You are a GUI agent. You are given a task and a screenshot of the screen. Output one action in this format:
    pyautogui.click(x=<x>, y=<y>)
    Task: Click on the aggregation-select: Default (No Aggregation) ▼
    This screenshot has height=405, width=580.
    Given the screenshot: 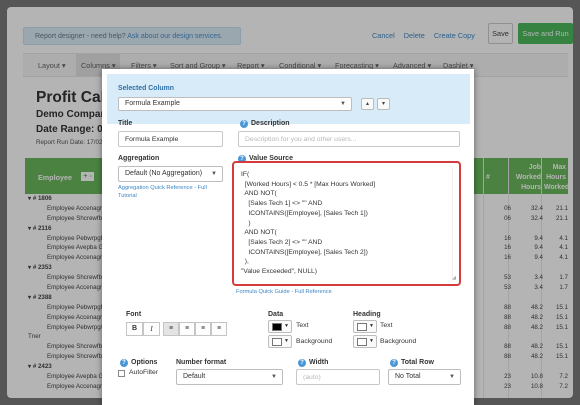 What is the action you would take?
    pyautogui.click(x=170, y=174)
    